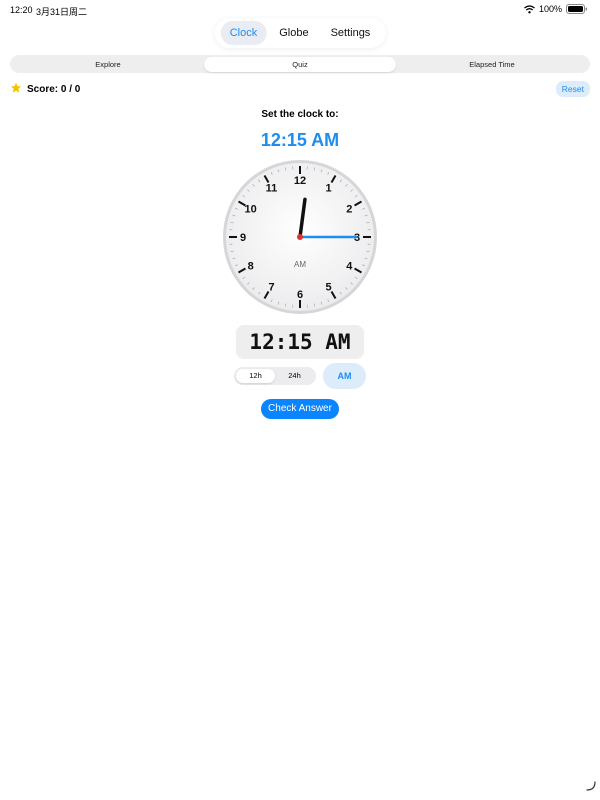 This screenshot has height=800, width=600. I want to click on segment-quiz: Quiz, so click(300, 64).